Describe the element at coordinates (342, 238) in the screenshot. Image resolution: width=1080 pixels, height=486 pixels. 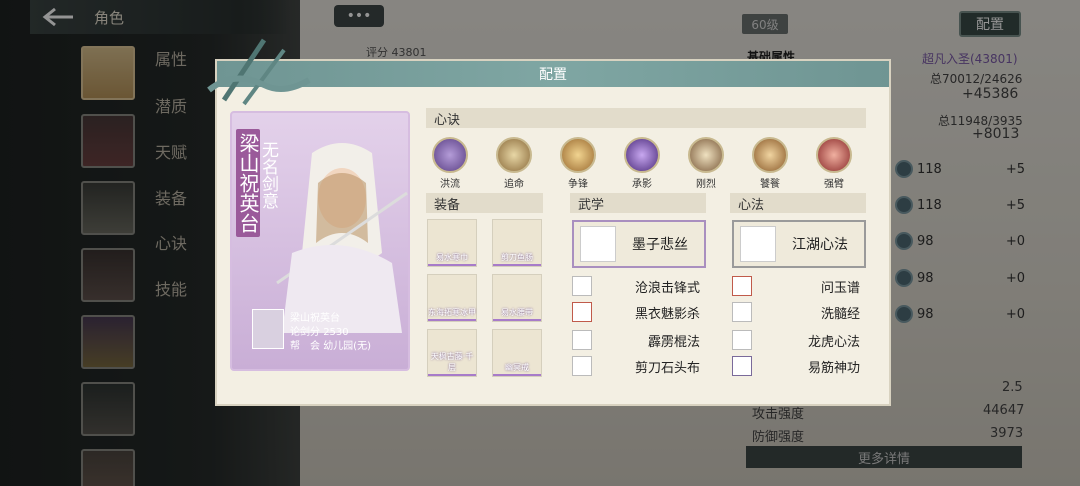
I see `character-art-icon` at that location.